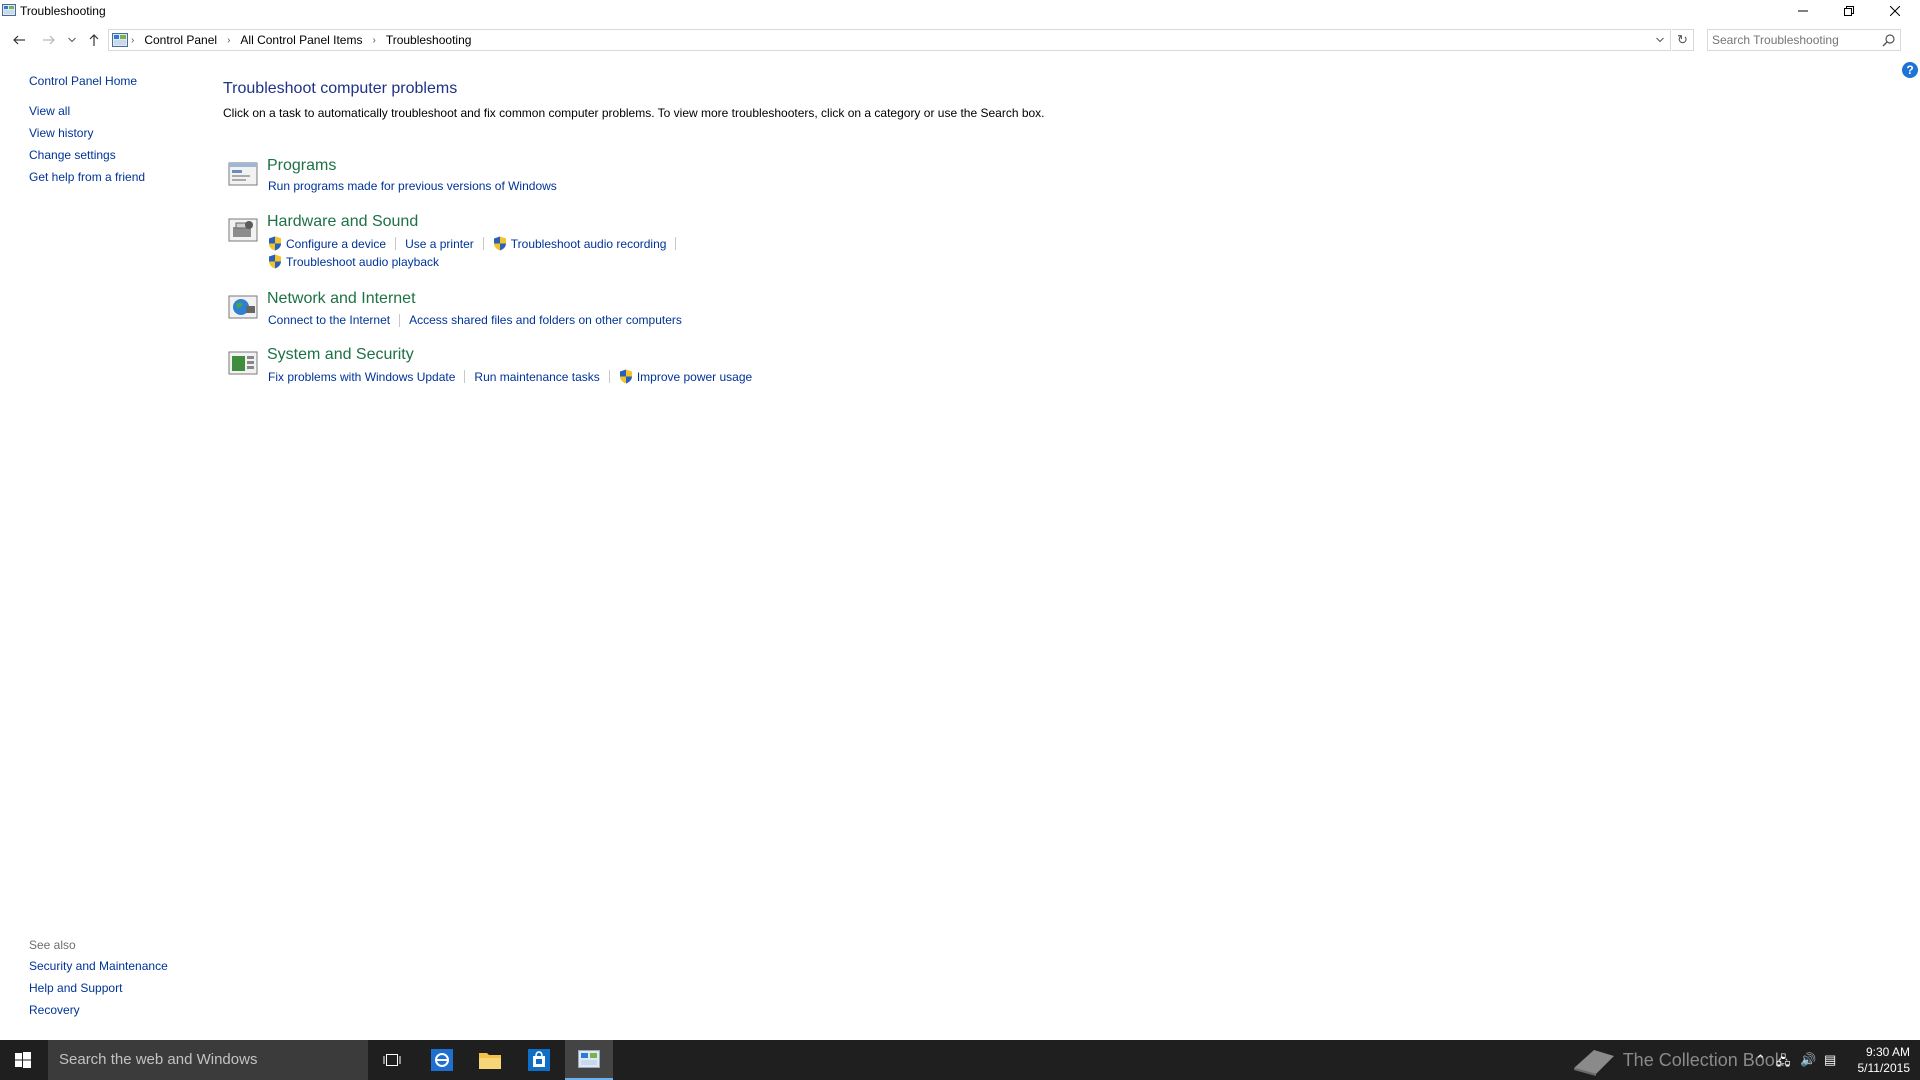  I want to click on close-button, so click(1895, 11).